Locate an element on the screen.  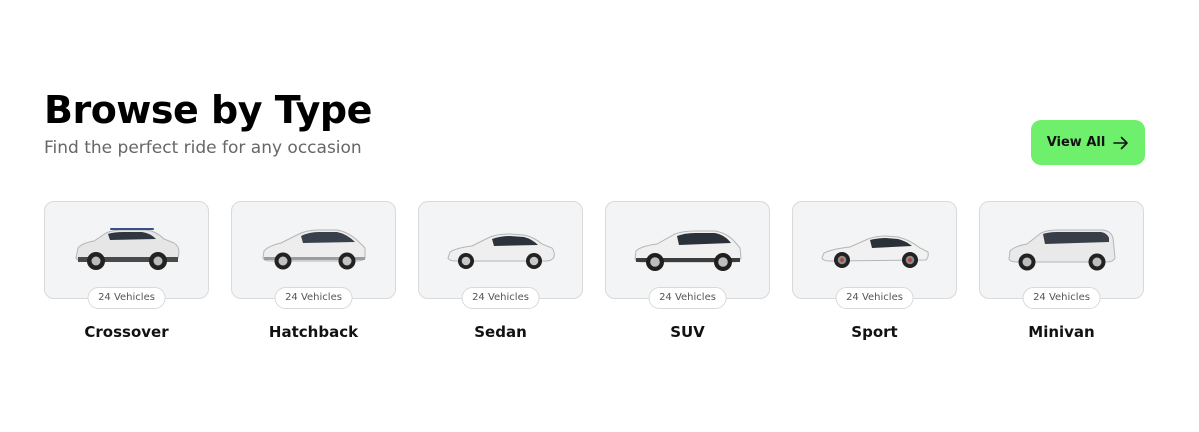
type-name: Sport is located at coordinates (874, 332).